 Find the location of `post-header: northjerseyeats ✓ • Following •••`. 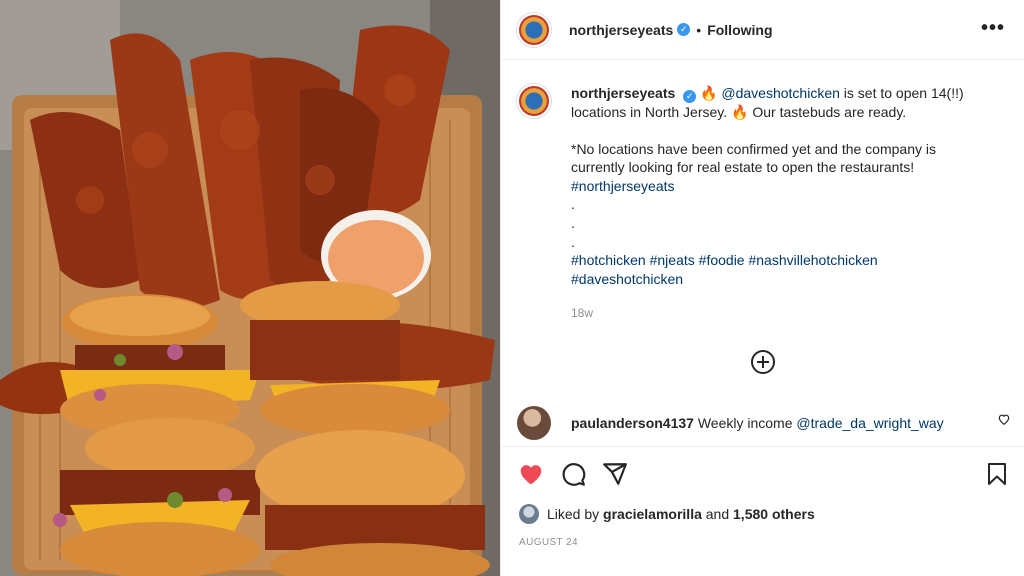

post-header: northjerseyeats ✓ • Following ••• is located at coordinates (762, 30).